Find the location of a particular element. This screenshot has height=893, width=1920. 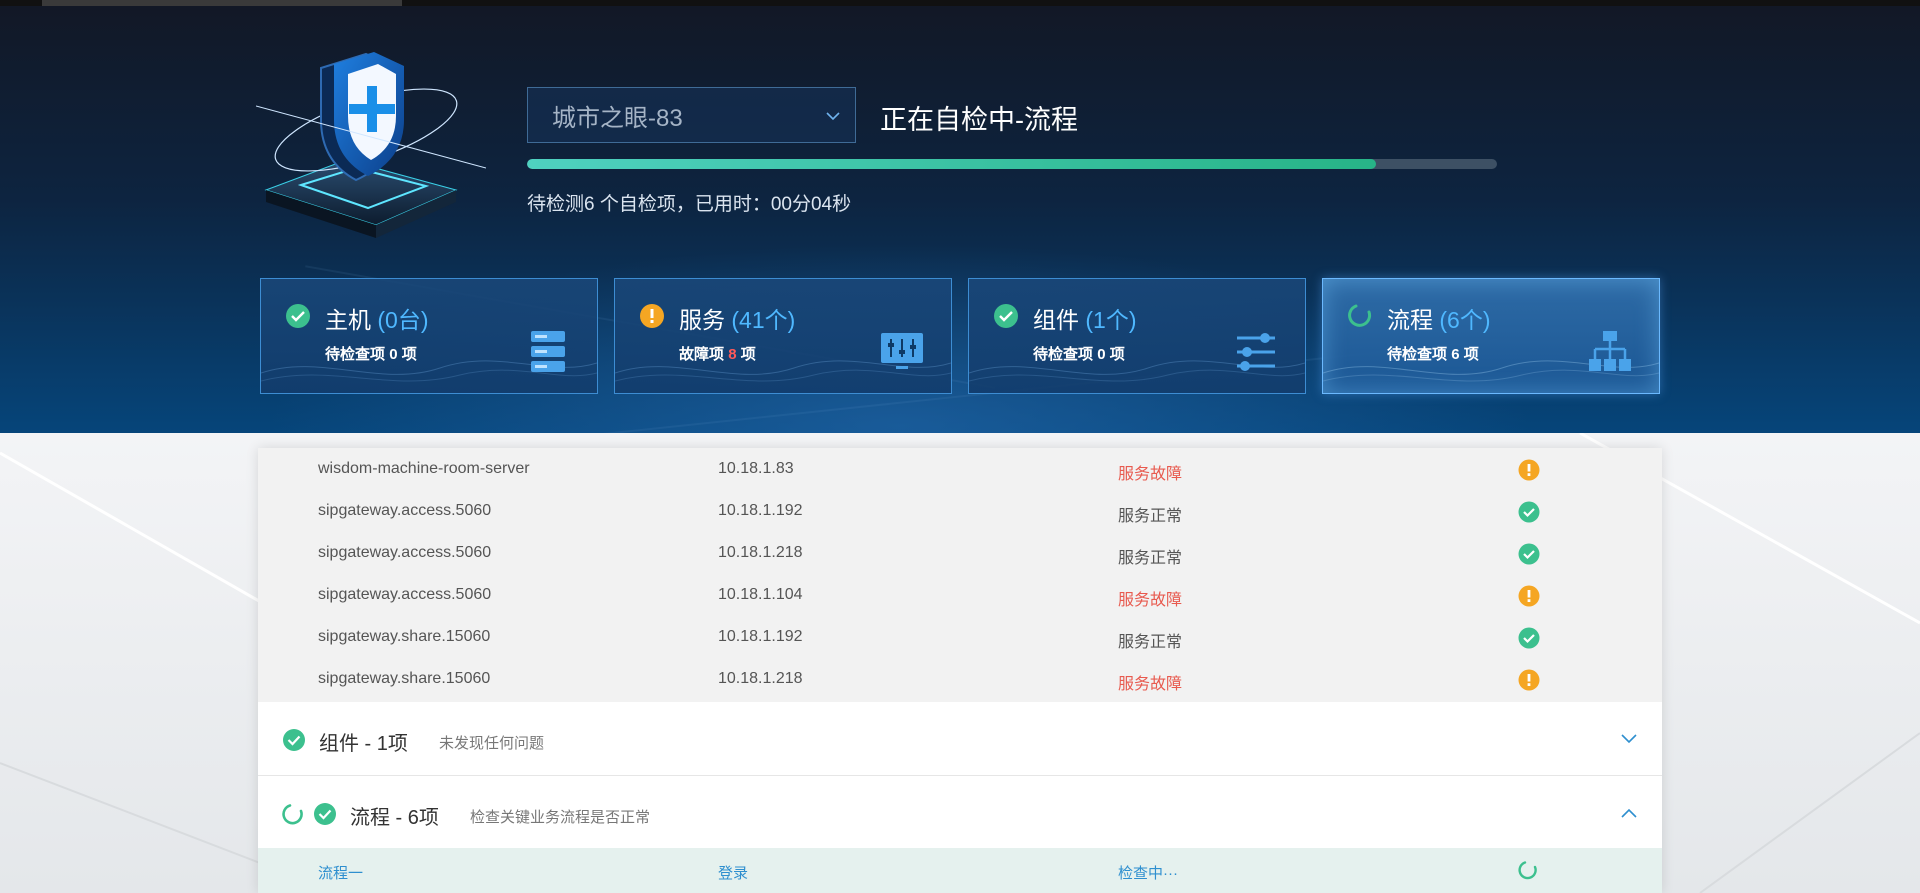

card-sub-num: 8 is located at coordinates (732, 354).